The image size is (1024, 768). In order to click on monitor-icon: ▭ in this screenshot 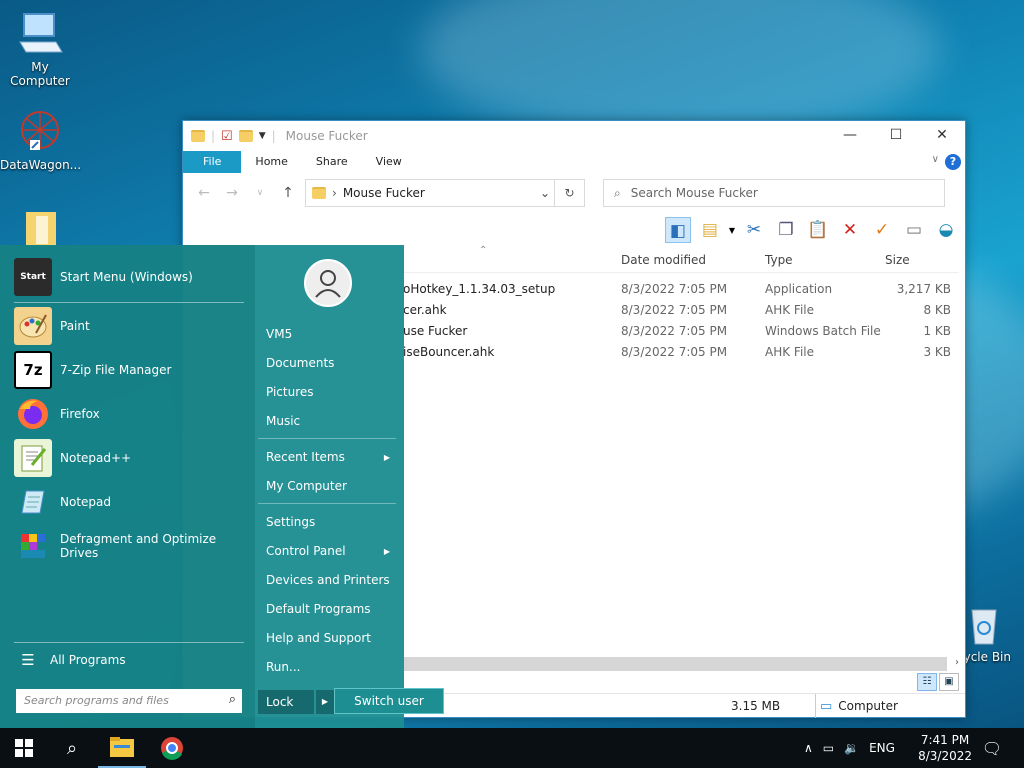, I will do `click(826, 706)`.